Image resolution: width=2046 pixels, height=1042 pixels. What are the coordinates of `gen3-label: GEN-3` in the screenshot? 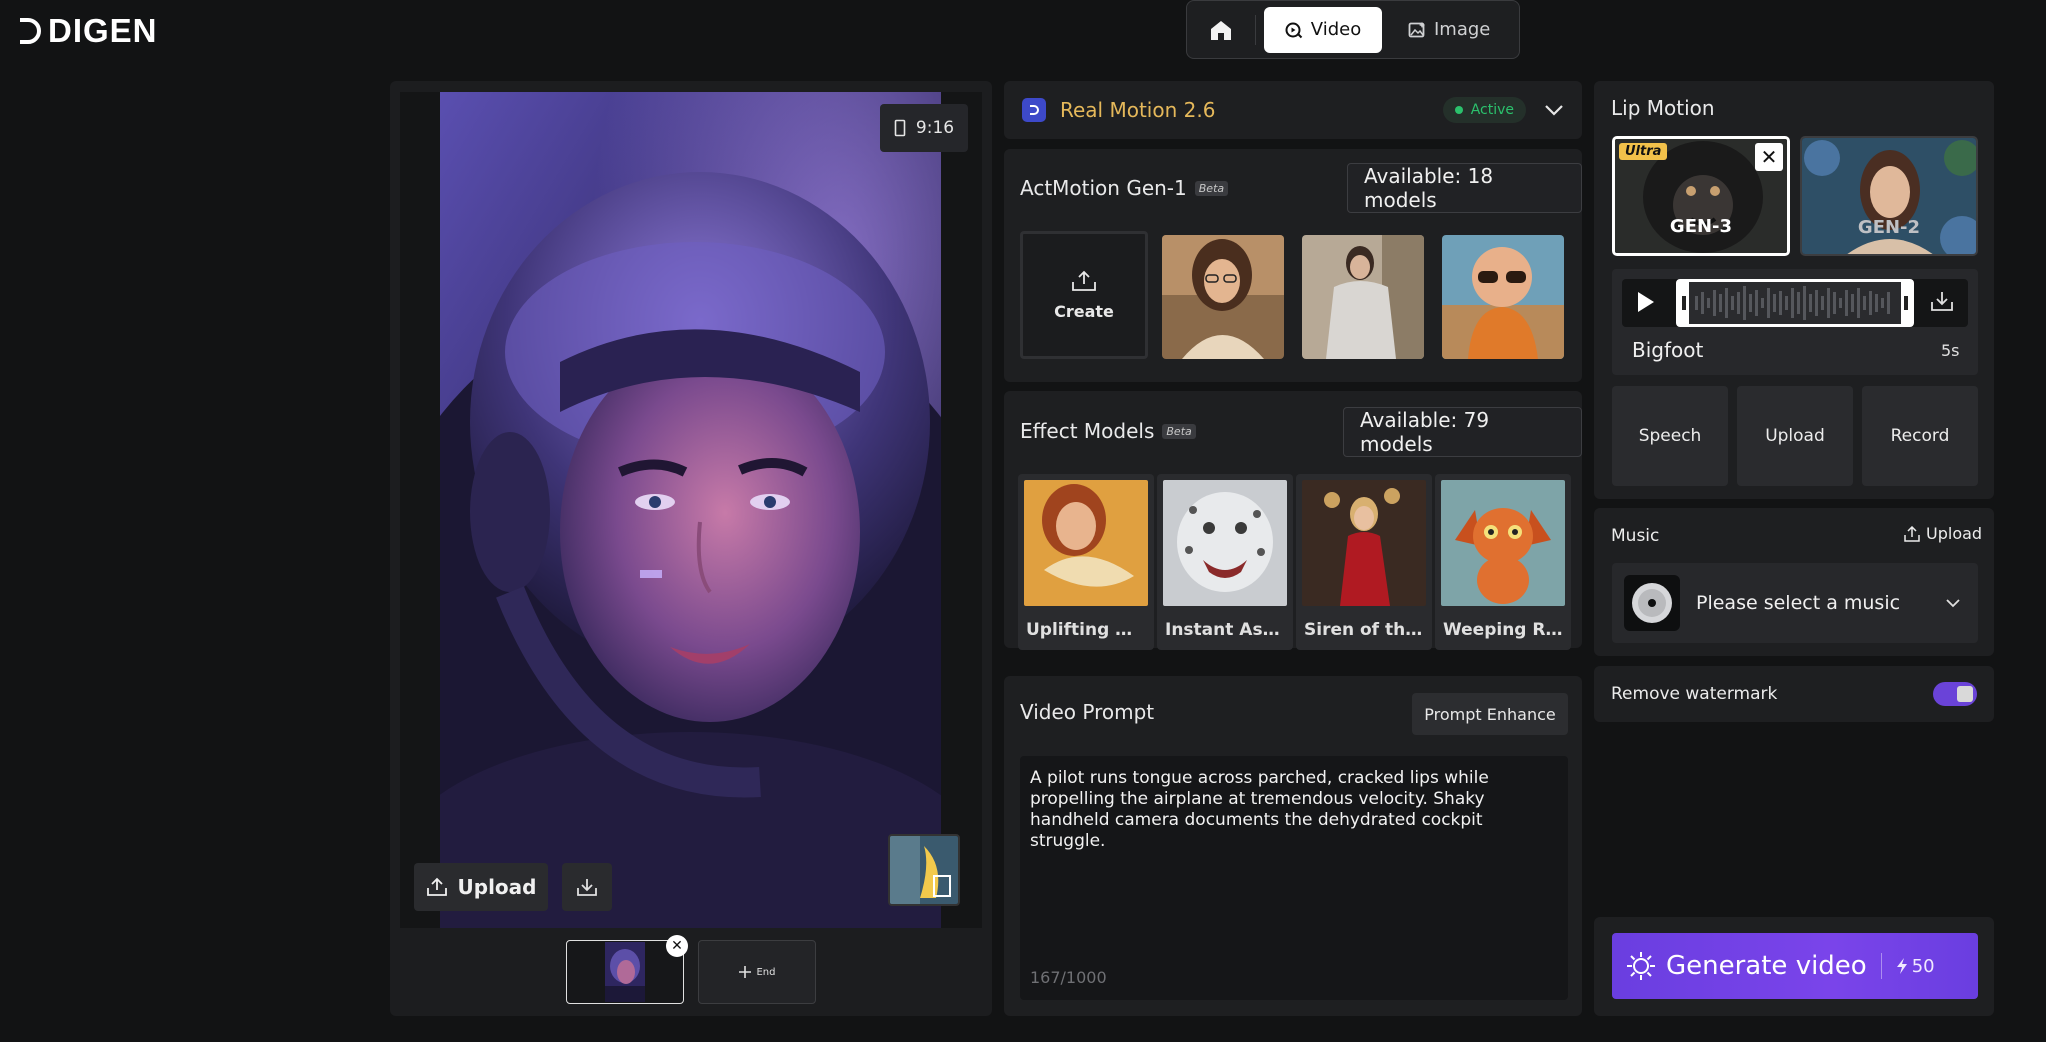 It's located at (1701, 226).